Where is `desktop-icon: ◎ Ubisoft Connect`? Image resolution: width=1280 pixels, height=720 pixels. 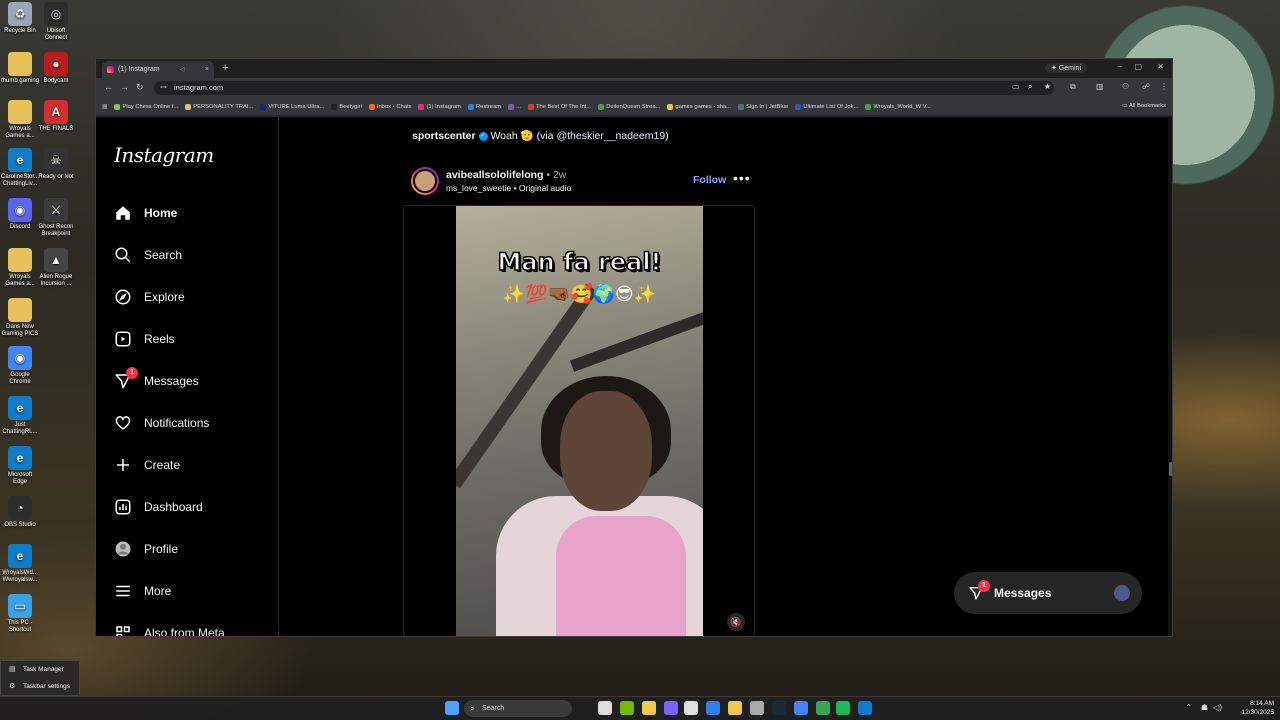
desktop-icon: ◎ Ubisoft Connect is located at coordinates (56, 22).